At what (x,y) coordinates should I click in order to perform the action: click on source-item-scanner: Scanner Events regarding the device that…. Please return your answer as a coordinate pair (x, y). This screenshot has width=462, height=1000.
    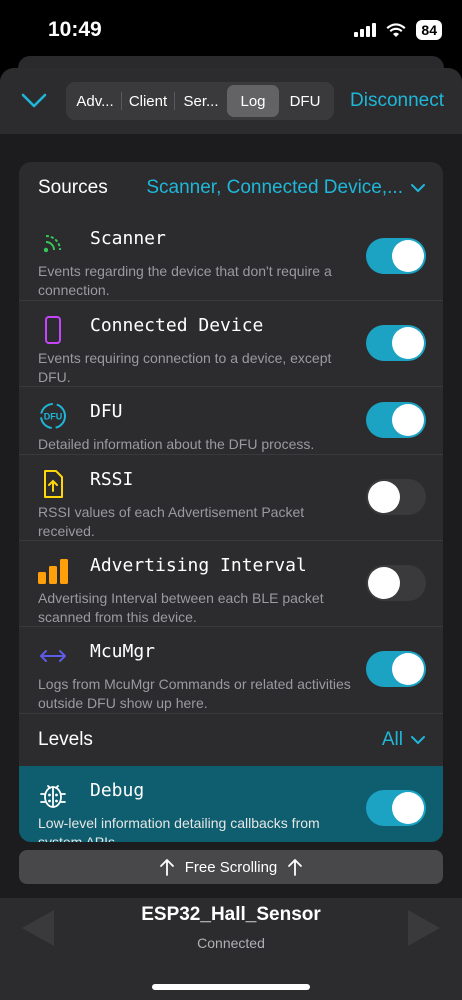
    Looking at the image, I should click on (231, 257).